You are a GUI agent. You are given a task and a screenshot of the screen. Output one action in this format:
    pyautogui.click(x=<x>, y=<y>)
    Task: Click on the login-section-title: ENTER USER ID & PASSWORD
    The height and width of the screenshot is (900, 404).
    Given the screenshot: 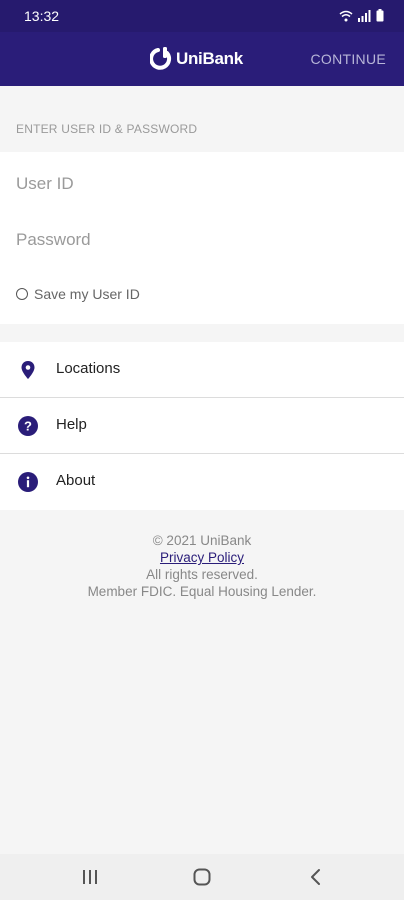 What is the action you would take?
    pyautogui.click(x=107, y=129)
    